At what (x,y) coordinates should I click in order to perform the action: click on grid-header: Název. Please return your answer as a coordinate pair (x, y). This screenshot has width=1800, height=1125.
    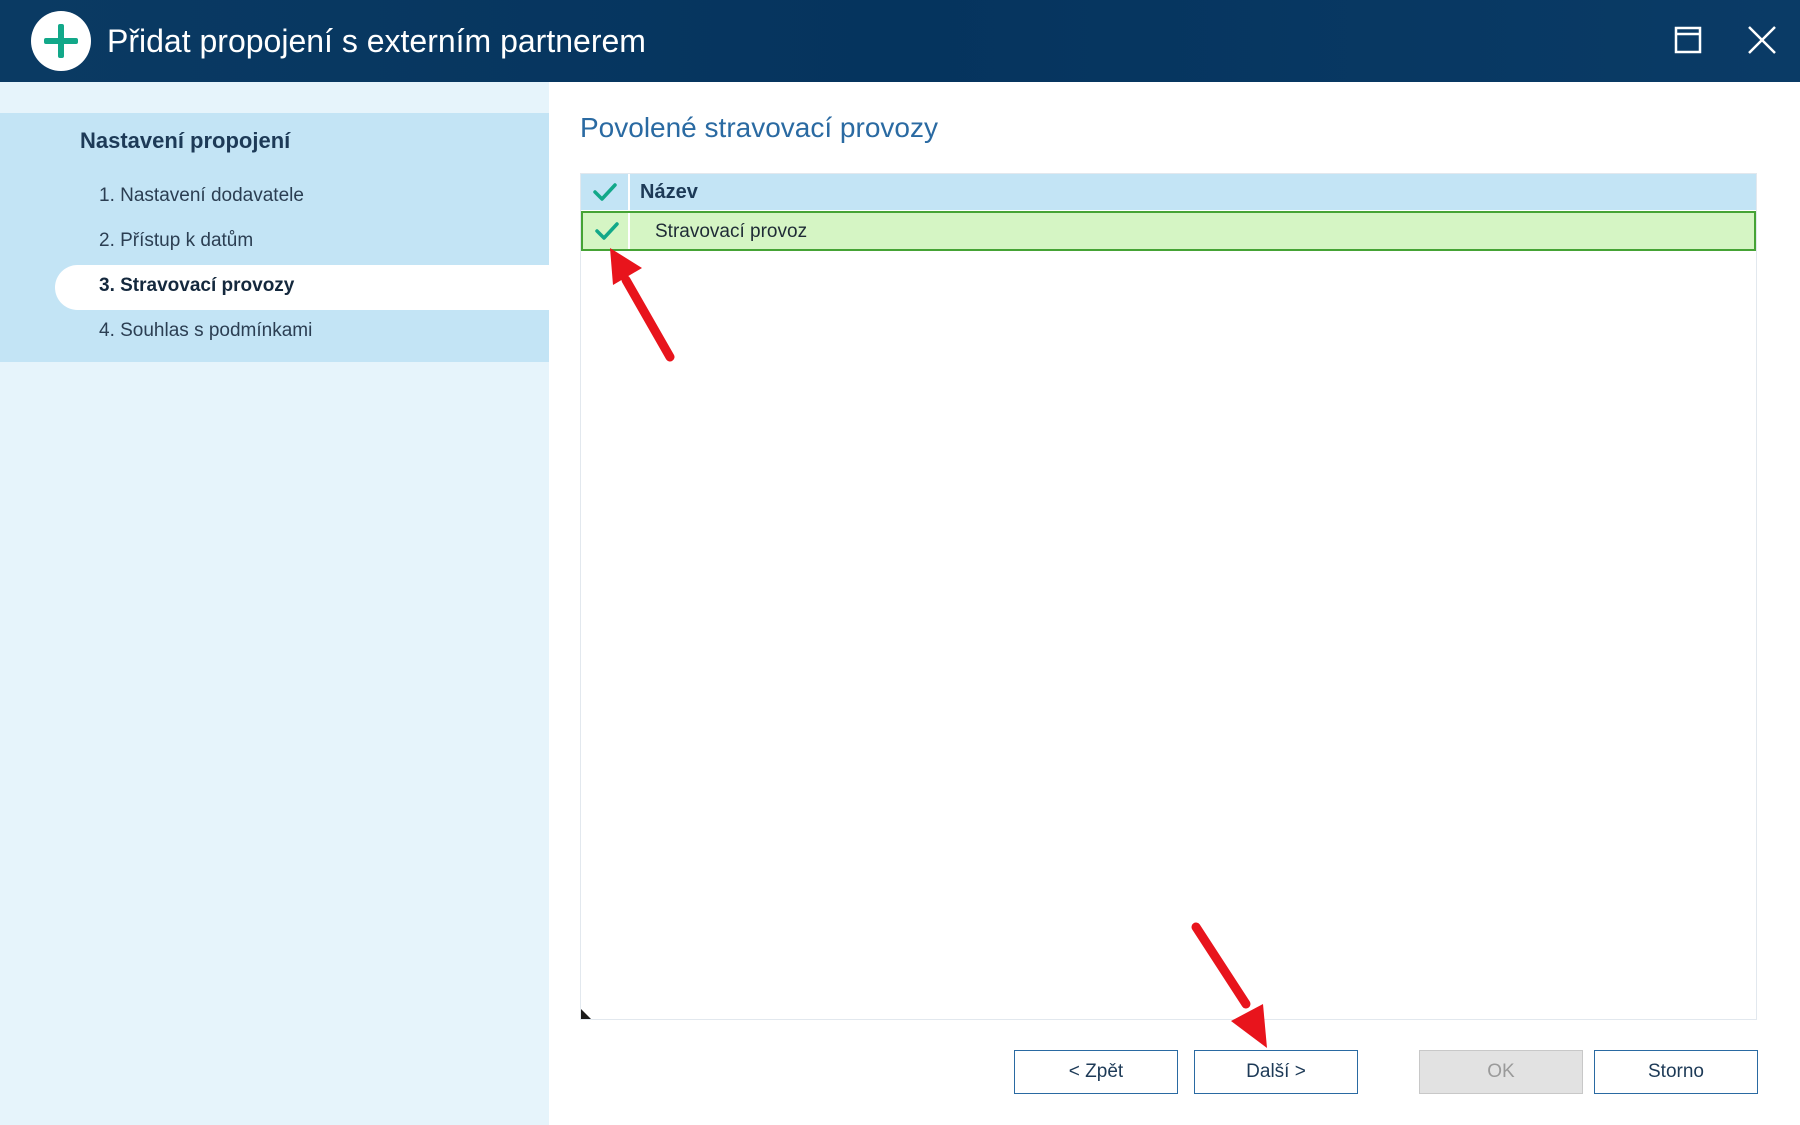
    Looking at the image, I should click on (1168, 192).